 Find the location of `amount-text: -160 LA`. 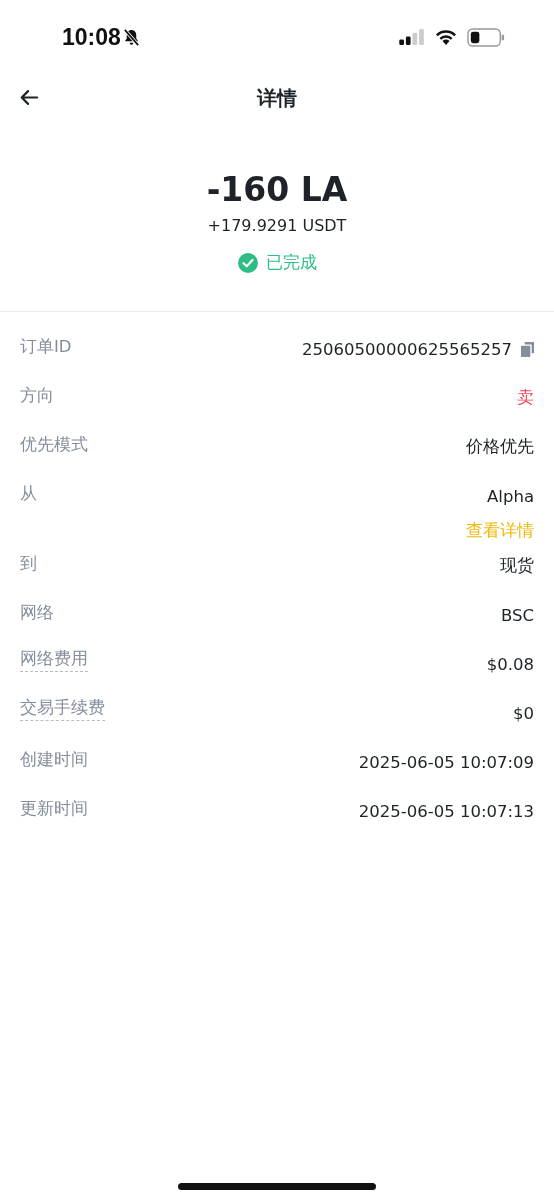

amount-text: -160 LA is located at coordinates (277, 190).